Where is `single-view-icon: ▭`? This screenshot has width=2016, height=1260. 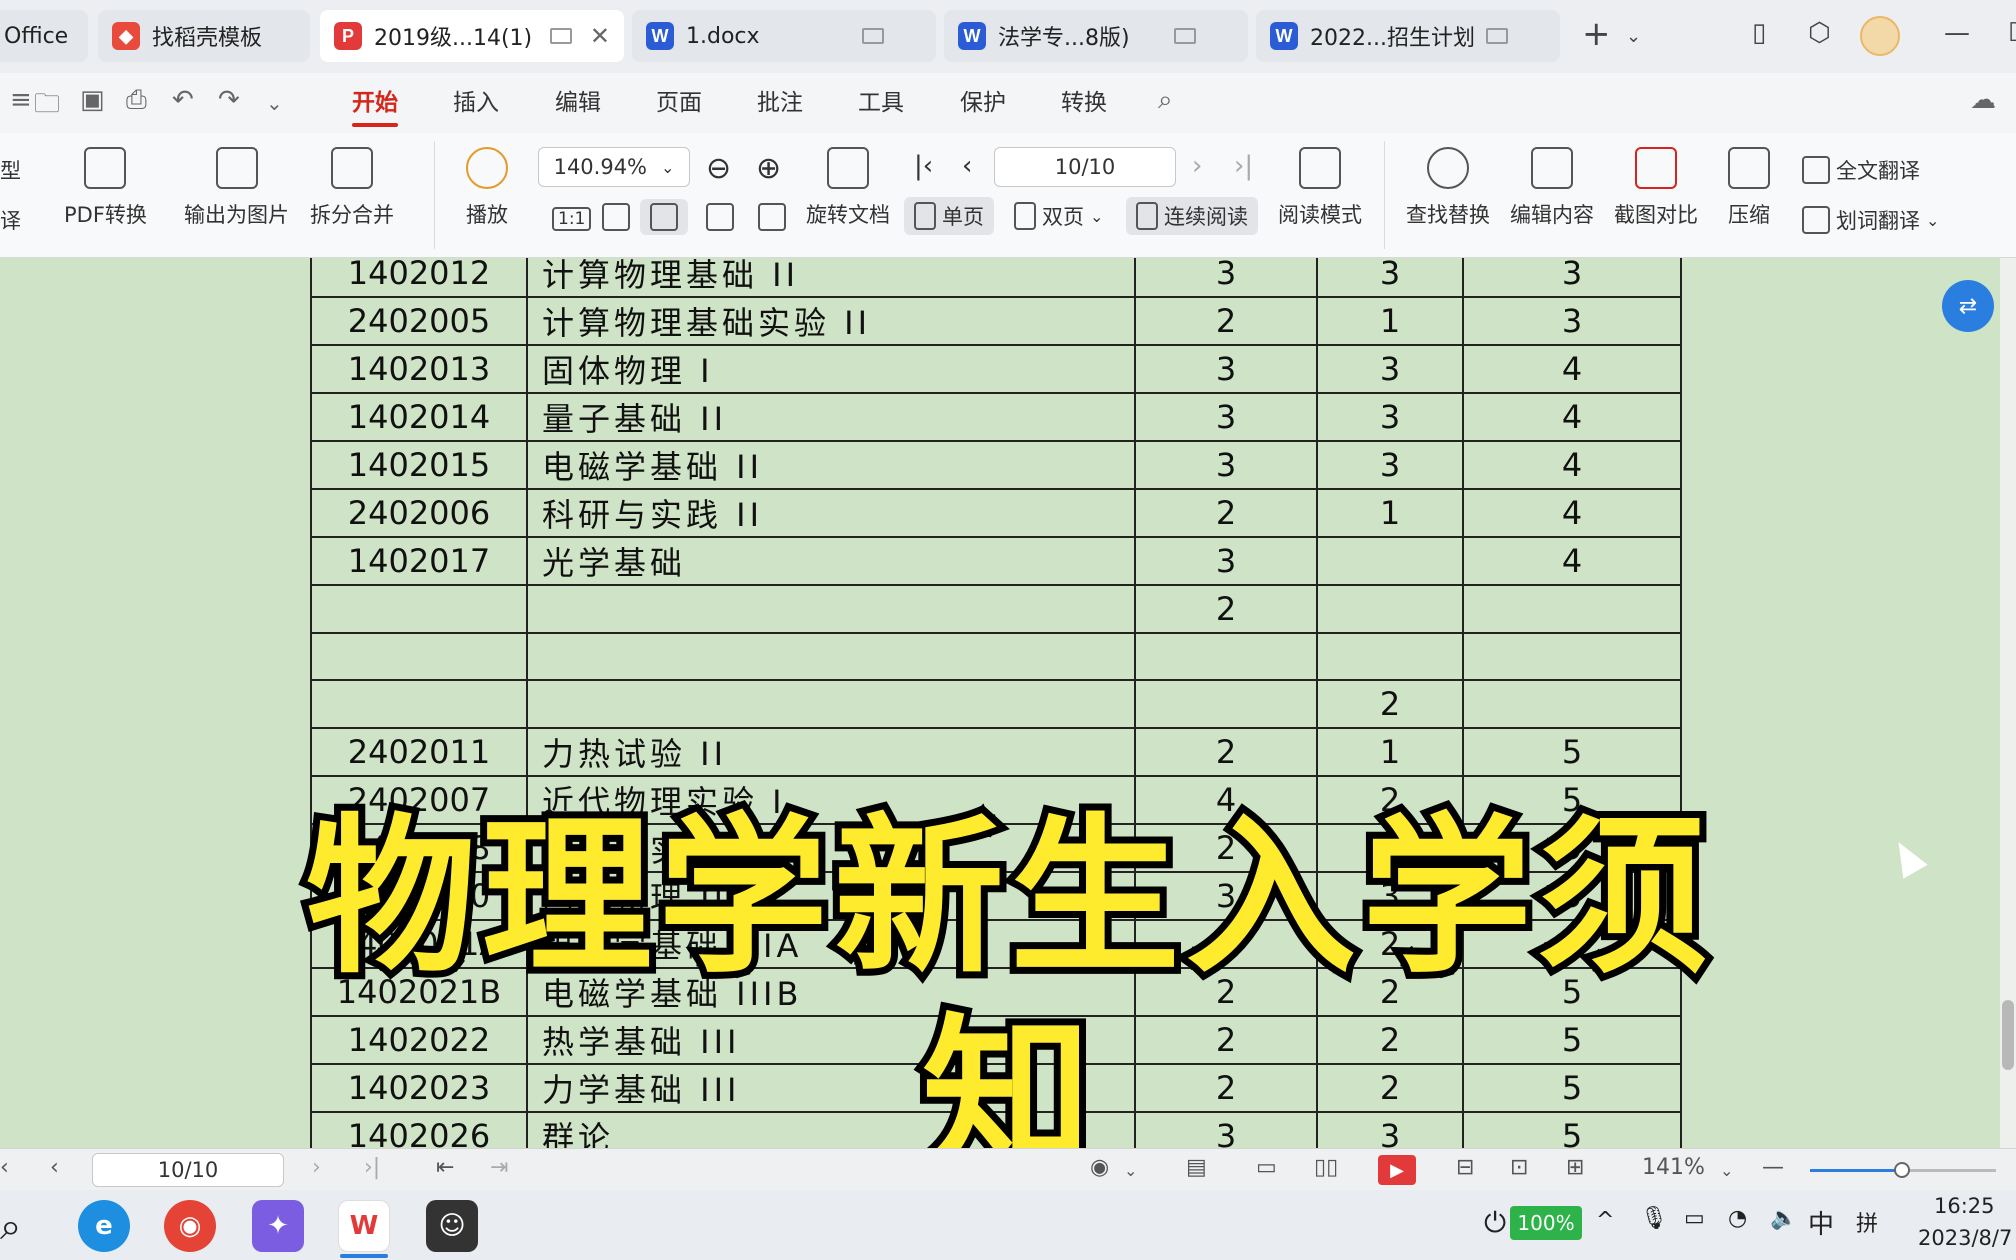 single-view-icon: ▭ is located at coordinates (1266, 1167).